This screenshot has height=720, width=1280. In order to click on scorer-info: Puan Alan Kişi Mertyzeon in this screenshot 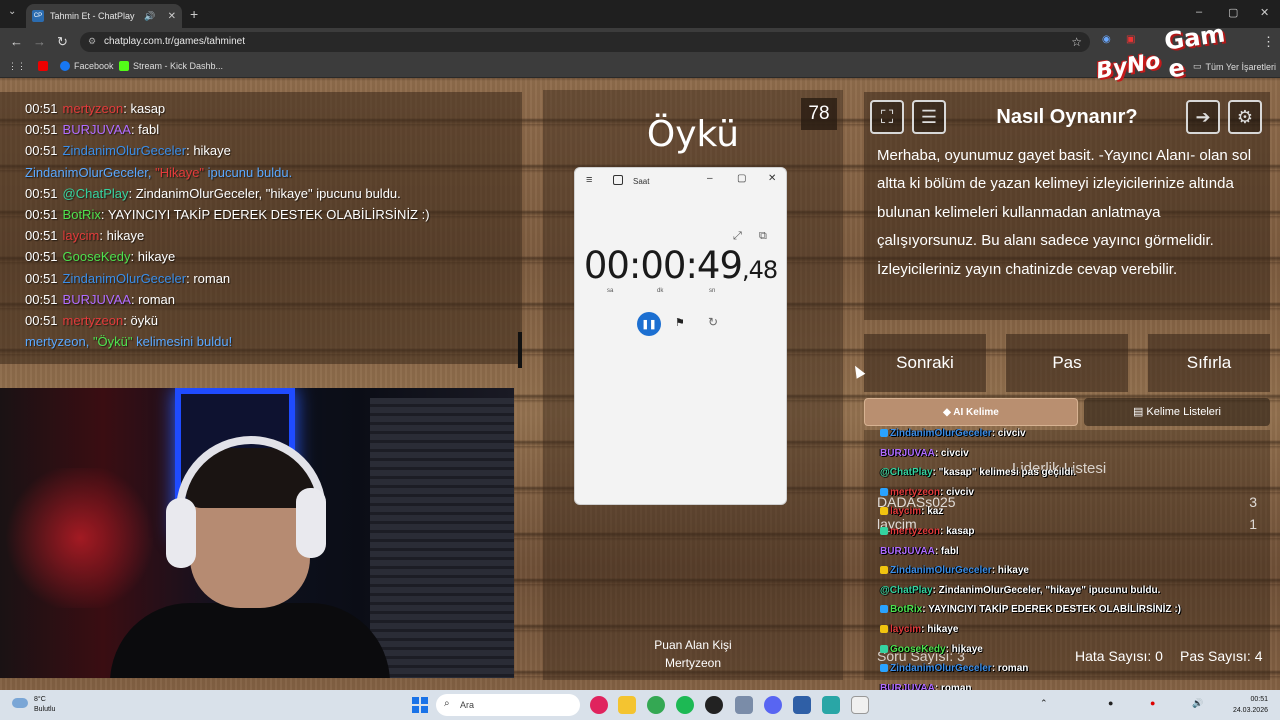, I will do `click(693, 654)`.